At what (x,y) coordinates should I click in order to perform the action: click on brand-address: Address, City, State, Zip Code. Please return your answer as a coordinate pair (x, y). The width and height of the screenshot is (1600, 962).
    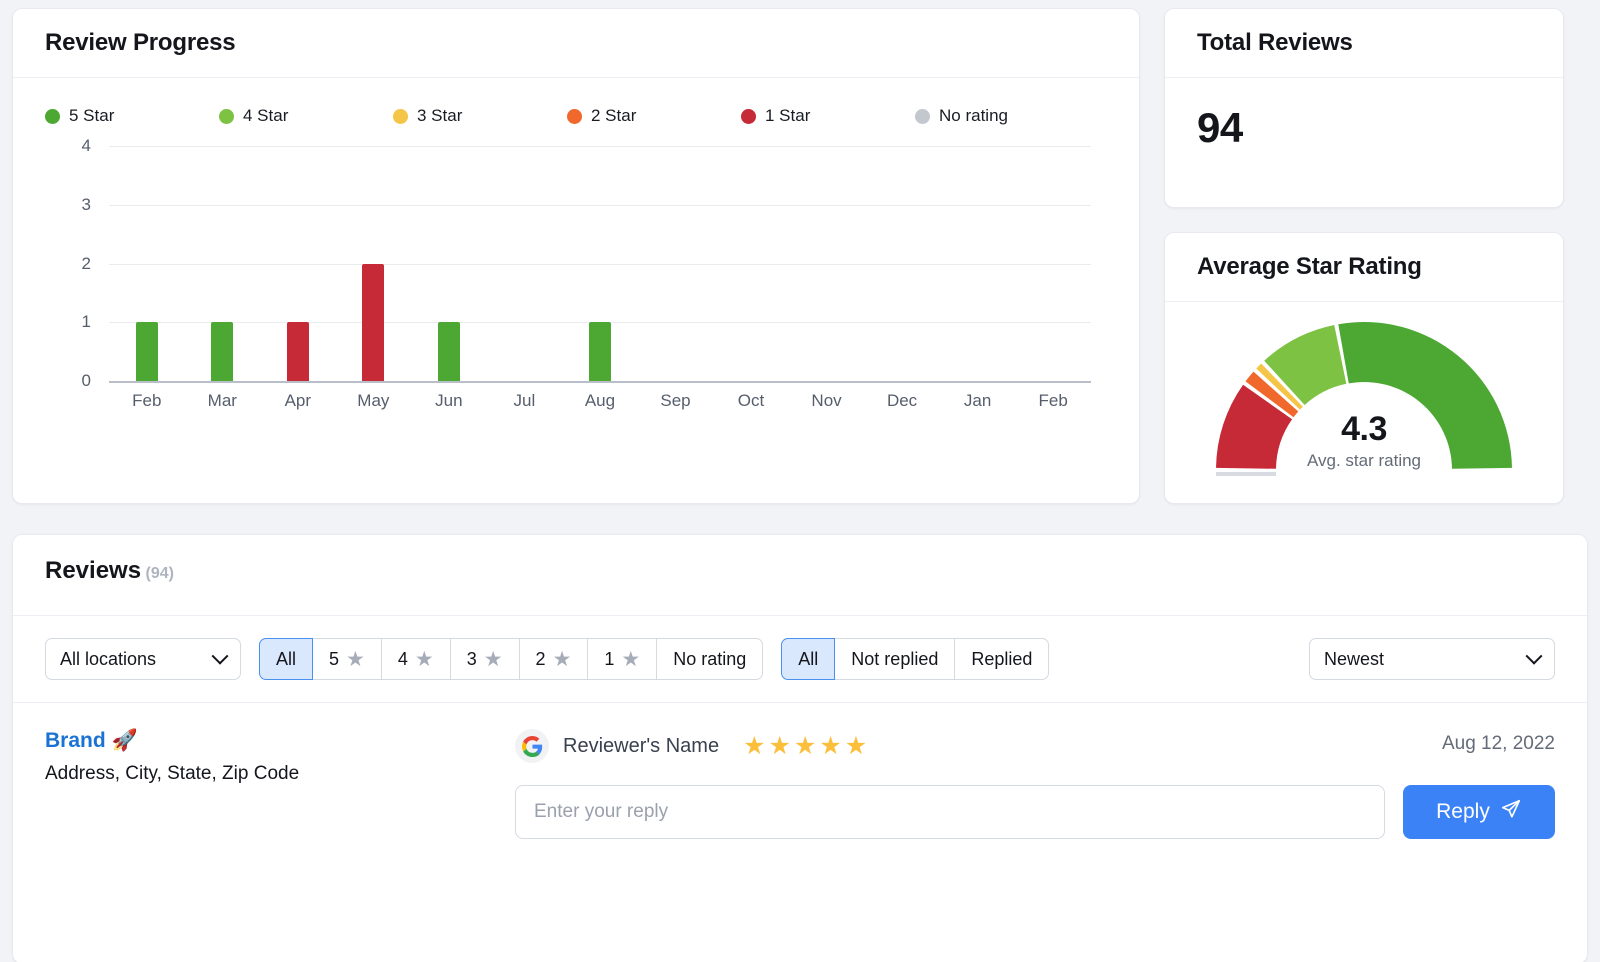
    Looking at the image, I should click on (172, 773).